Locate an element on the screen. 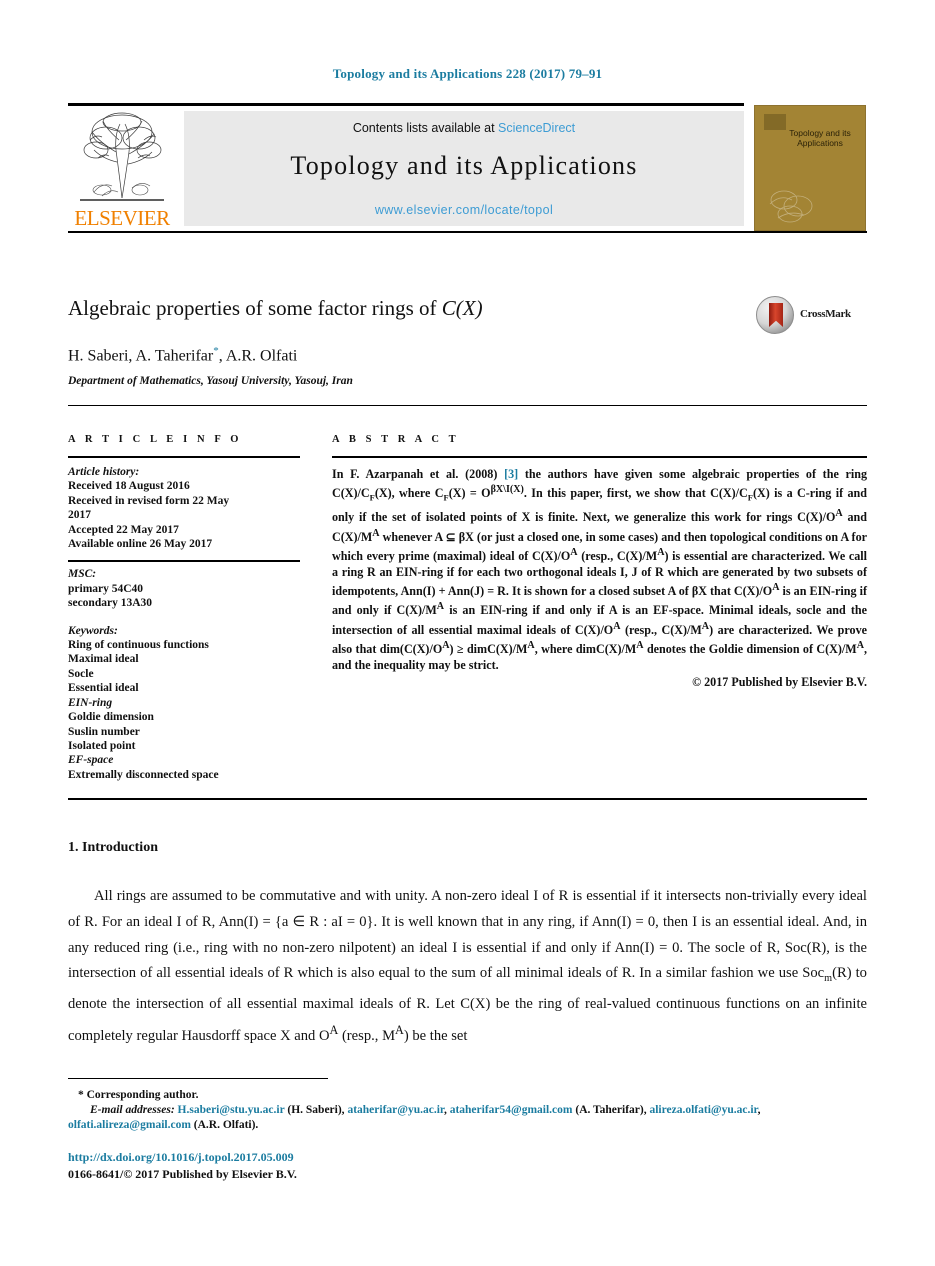  elsevier-wordmark: ELSEVIER is located at coordinates (122, 218).